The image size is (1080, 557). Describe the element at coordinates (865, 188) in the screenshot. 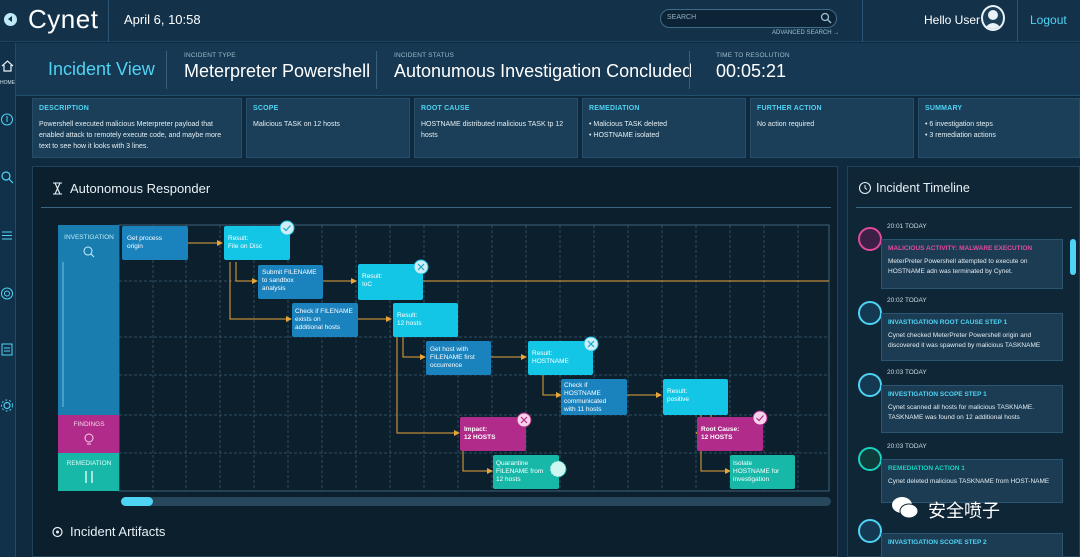

I see `clock-icon` at that location.